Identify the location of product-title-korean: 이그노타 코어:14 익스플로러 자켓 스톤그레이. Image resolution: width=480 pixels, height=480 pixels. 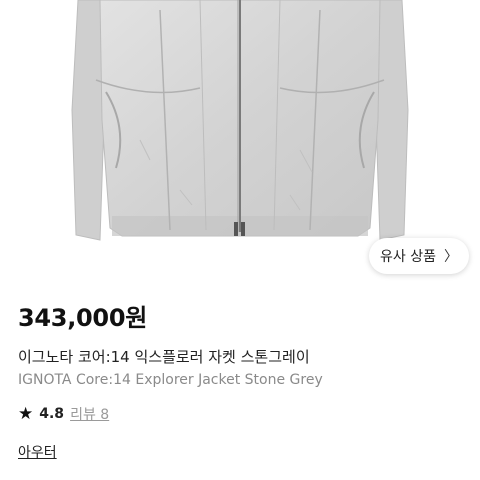
(164, 357).